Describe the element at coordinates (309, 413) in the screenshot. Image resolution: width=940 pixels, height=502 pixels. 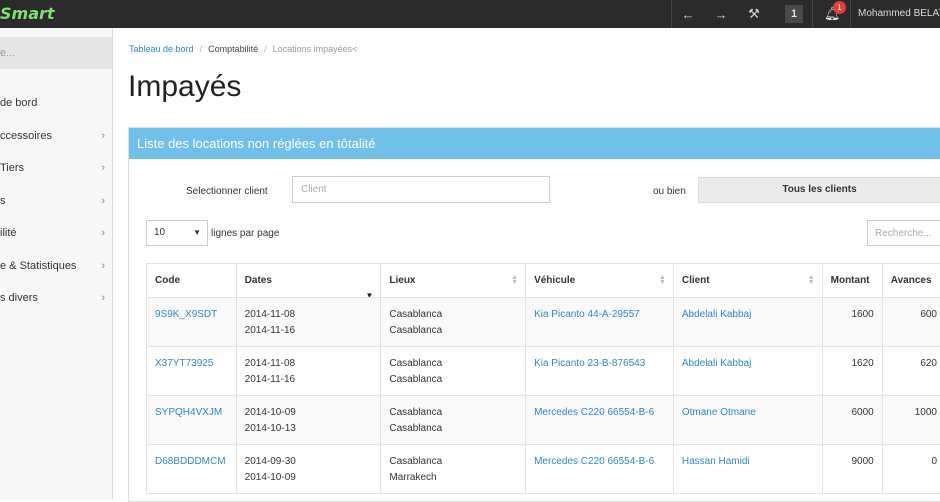
I see `start-date: 2014-10-09` at that location.